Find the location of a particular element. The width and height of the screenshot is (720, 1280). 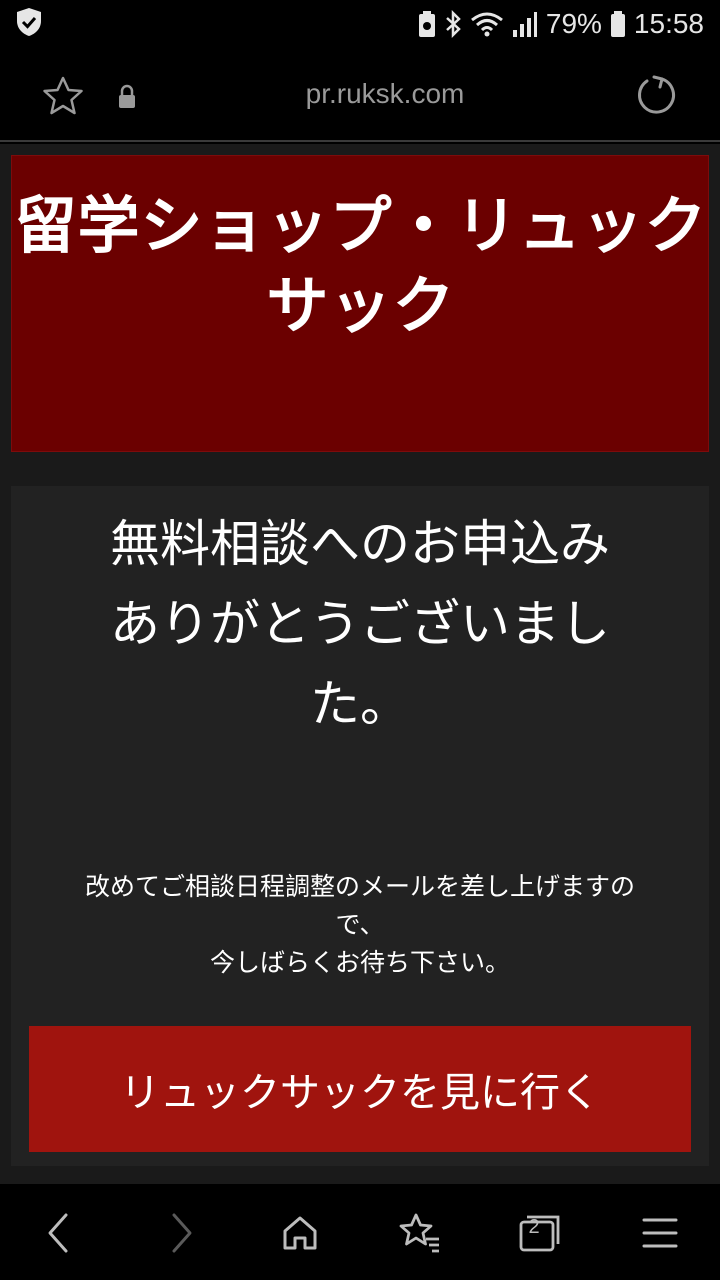

bluetooth-icon is located at coordinates (453, 24).